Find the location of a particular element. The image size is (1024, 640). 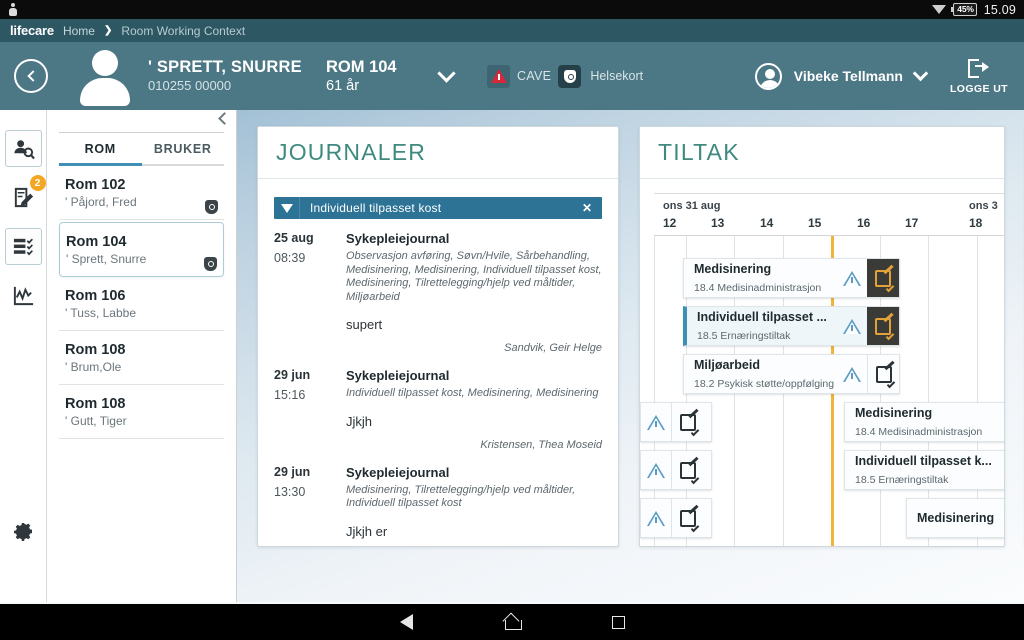

entry-author: Sandvik, Geir Helge is located at coordinates (553, 348).